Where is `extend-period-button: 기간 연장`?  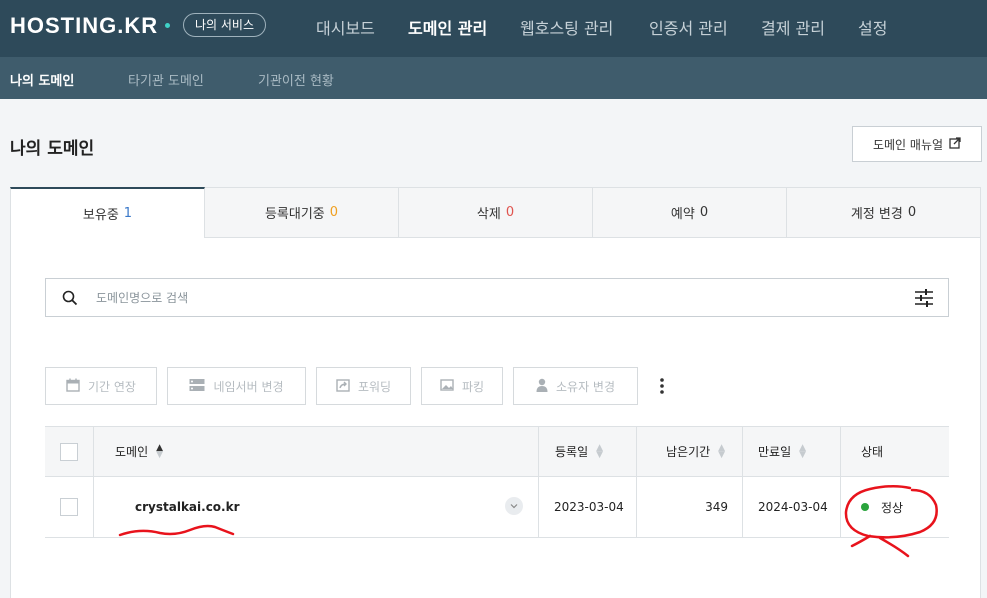 extend-period-button: 기간 연장 is located at coordinates (101, 386).